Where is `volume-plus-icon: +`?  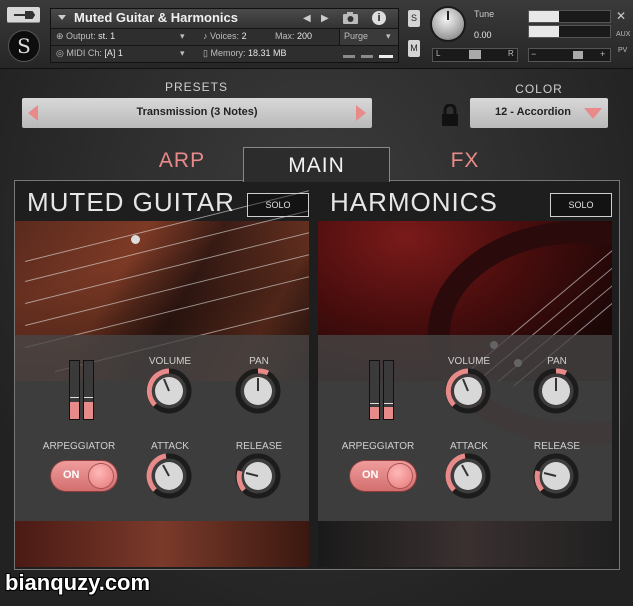
volume-plus-icon: + is located at coordinates (602, 54).